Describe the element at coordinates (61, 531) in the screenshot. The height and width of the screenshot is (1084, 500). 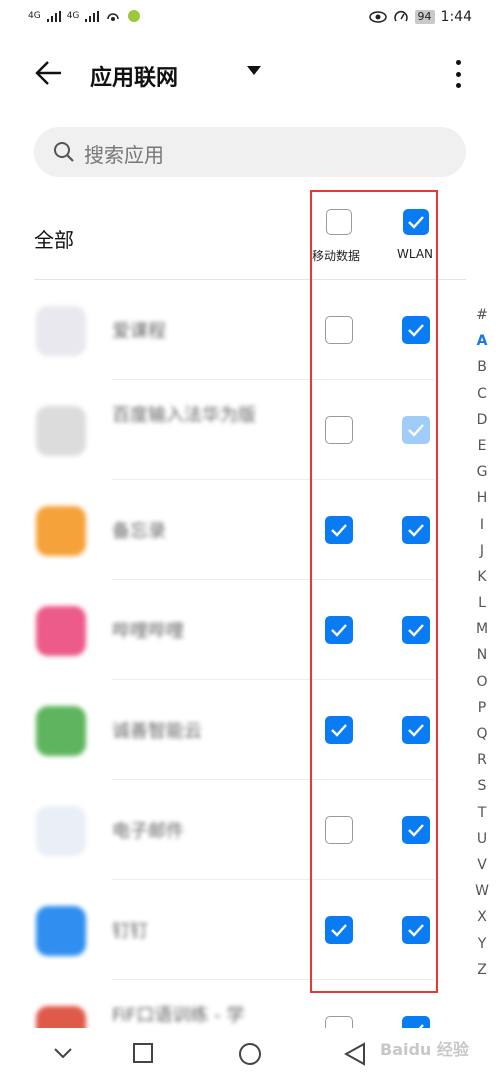
I see `notes-icon` at that location.